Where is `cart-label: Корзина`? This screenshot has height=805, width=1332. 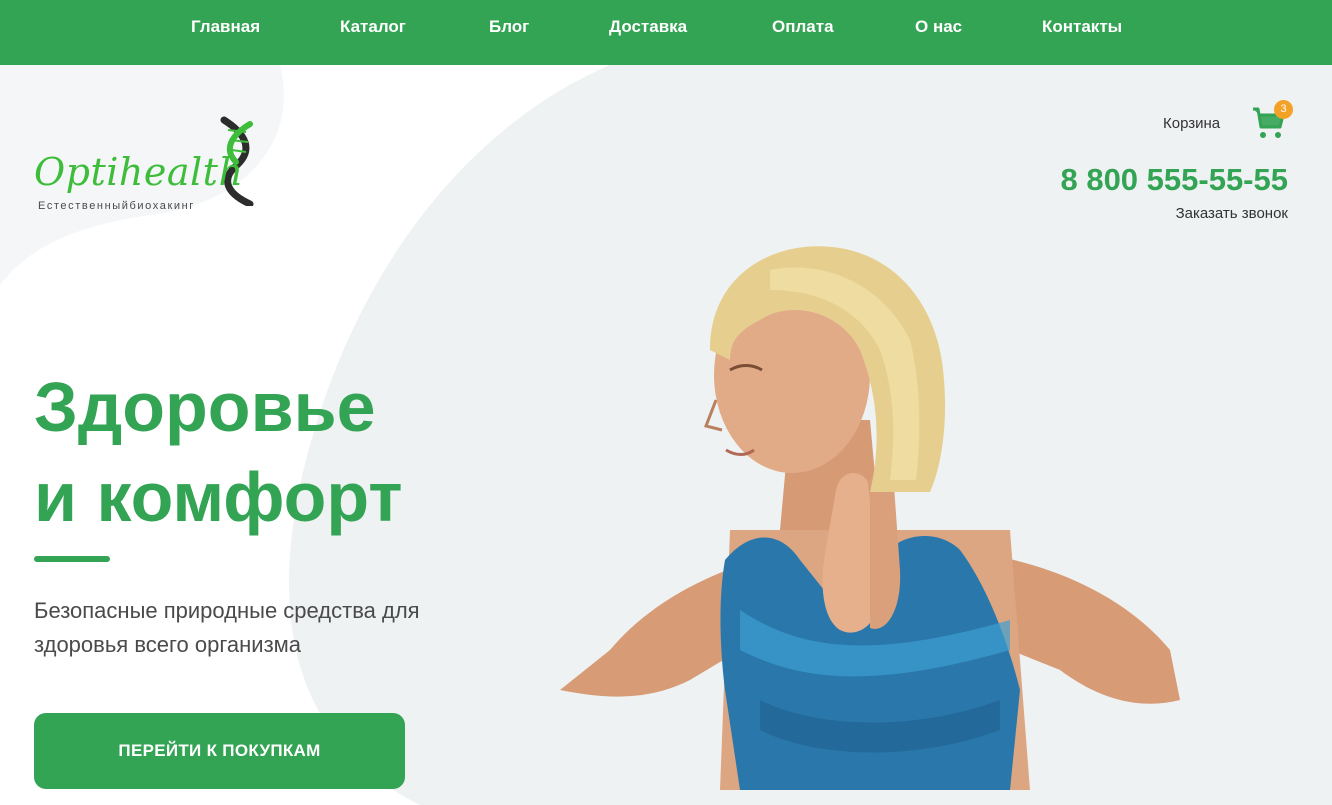 cart-label: Корзина is located at coordinates (1191, 123).